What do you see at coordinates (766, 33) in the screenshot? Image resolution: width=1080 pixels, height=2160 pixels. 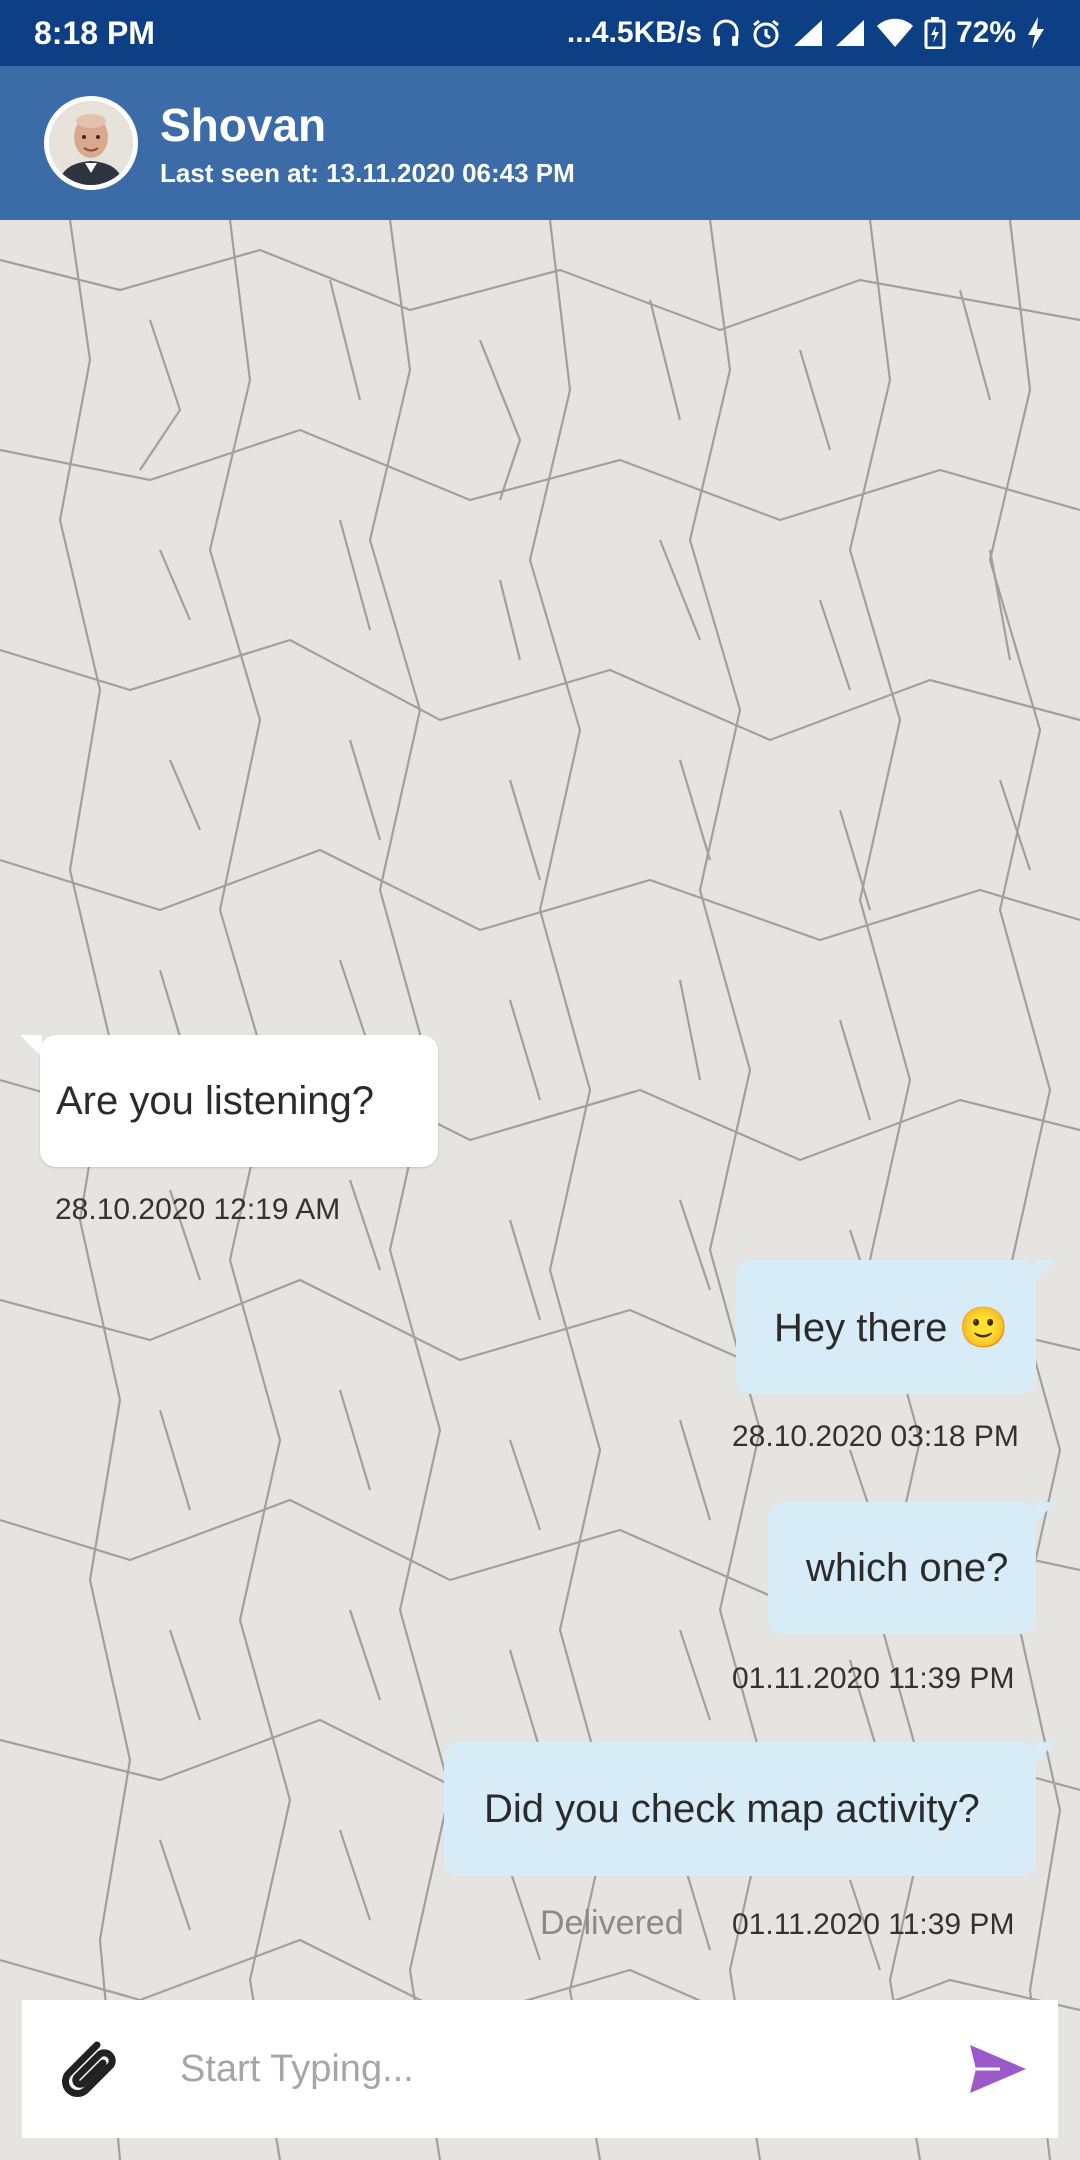 I see `alarm-icon` at bounding box center [766, 33].